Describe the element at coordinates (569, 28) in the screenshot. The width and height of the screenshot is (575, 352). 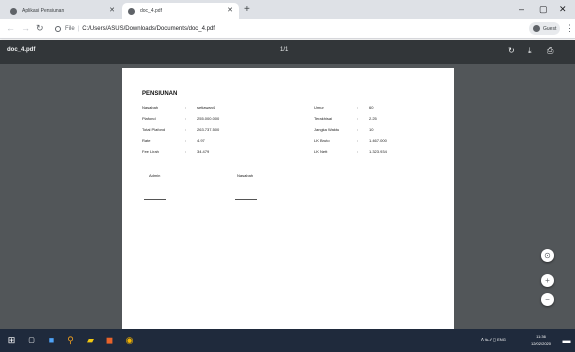
I see `more-menu-icon: ⋮` at that location.